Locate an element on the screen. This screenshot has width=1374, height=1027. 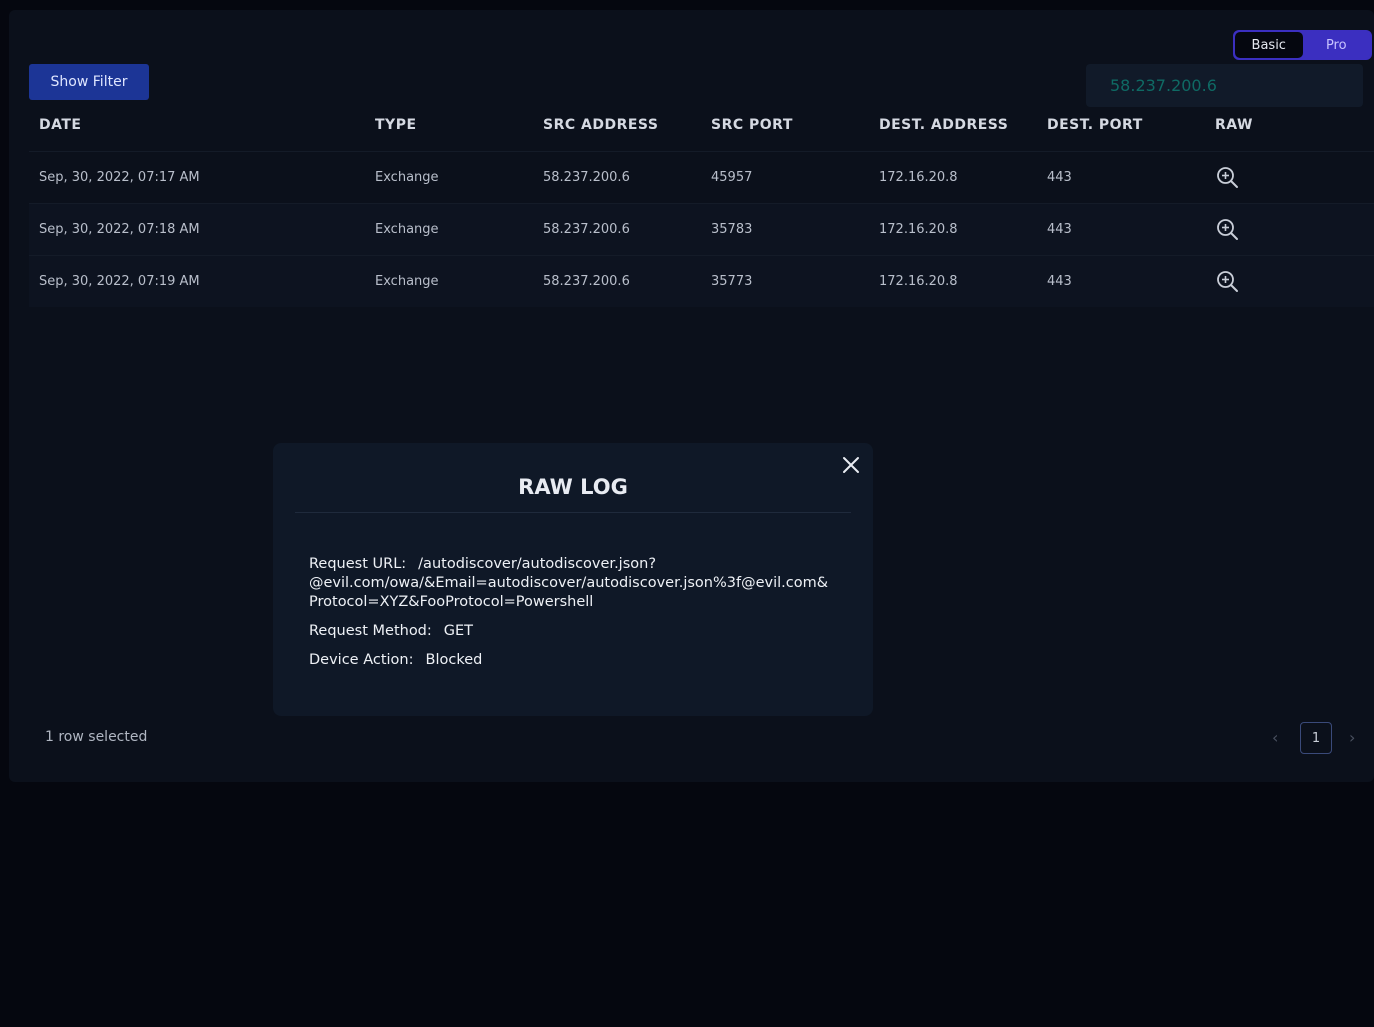
show-filter-button: Show Filter is located at coordinates (89, 82).